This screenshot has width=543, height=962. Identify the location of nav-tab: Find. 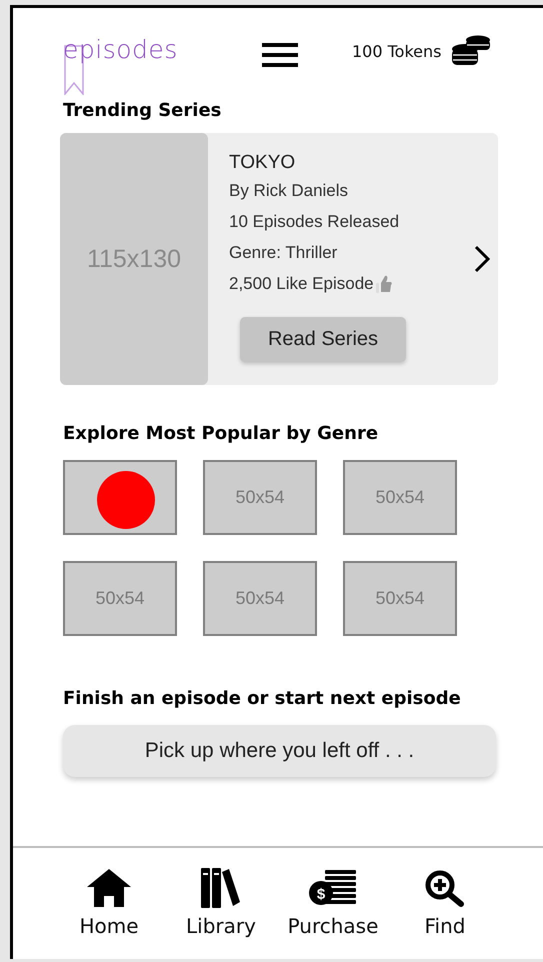
(445, 903).